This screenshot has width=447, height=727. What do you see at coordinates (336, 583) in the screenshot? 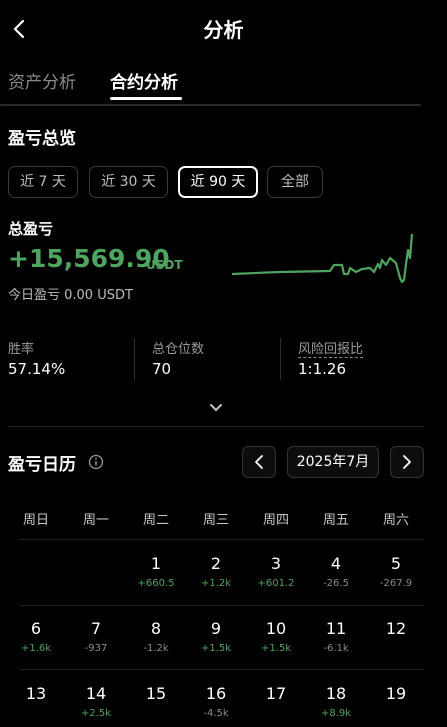
I see `calendar-day-pnl: -26.5` at bounding box center [336, 583].